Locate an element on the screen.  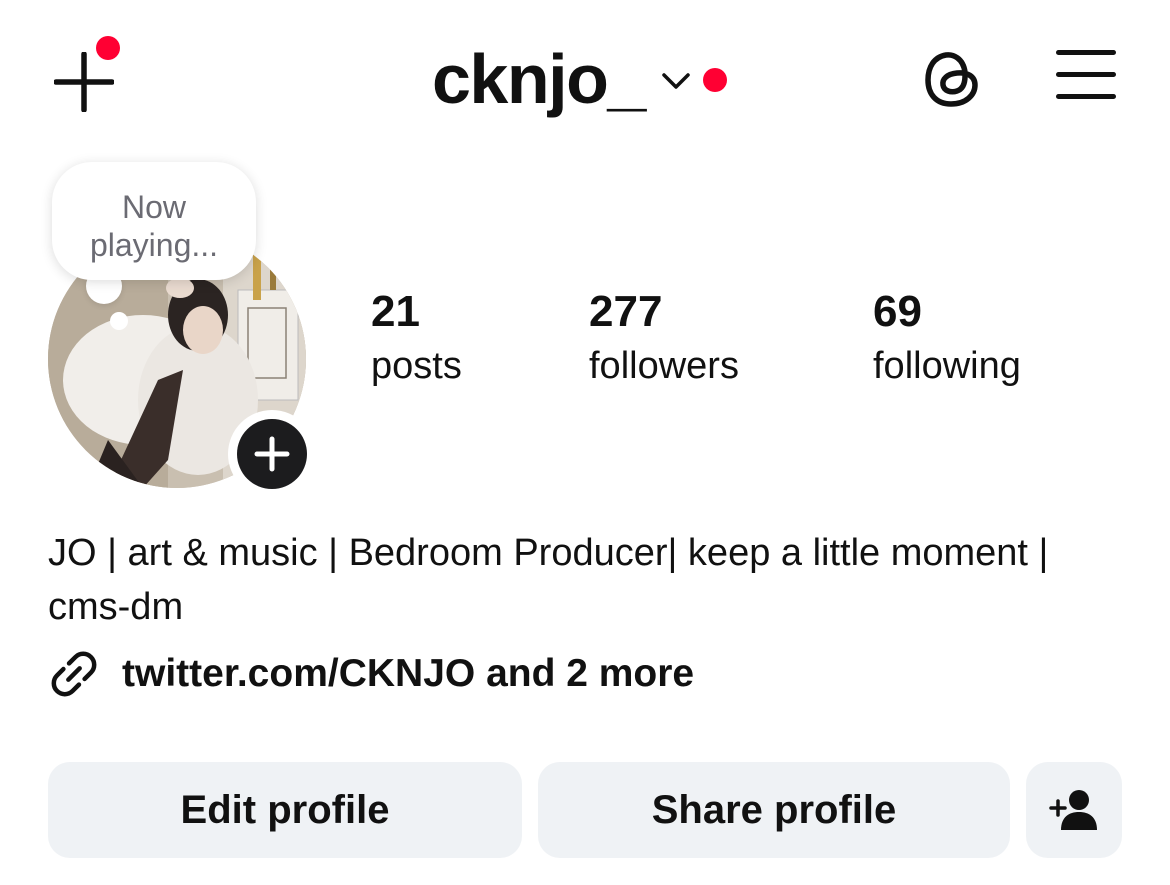
link-icon is located at coordinates (74, 674).